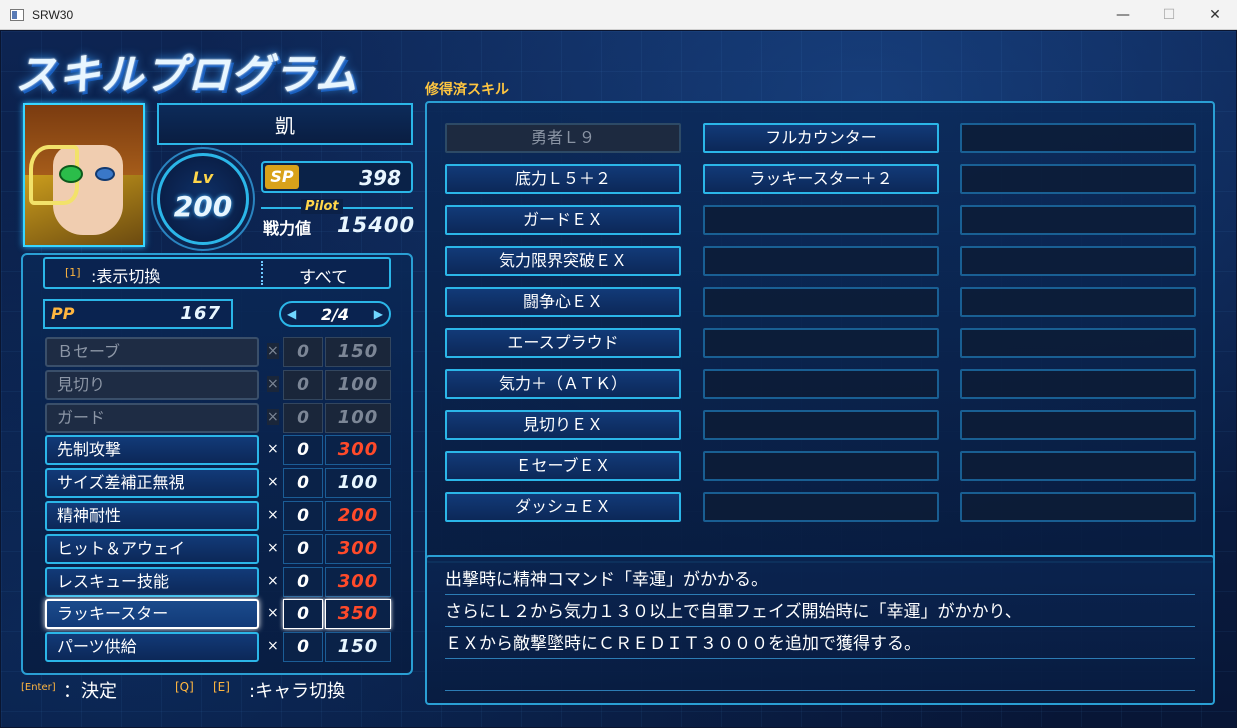  Describe the element at coordinates (563, 220) in the screenshot. I see `learned-skill: ガードＥＸ` at that location.